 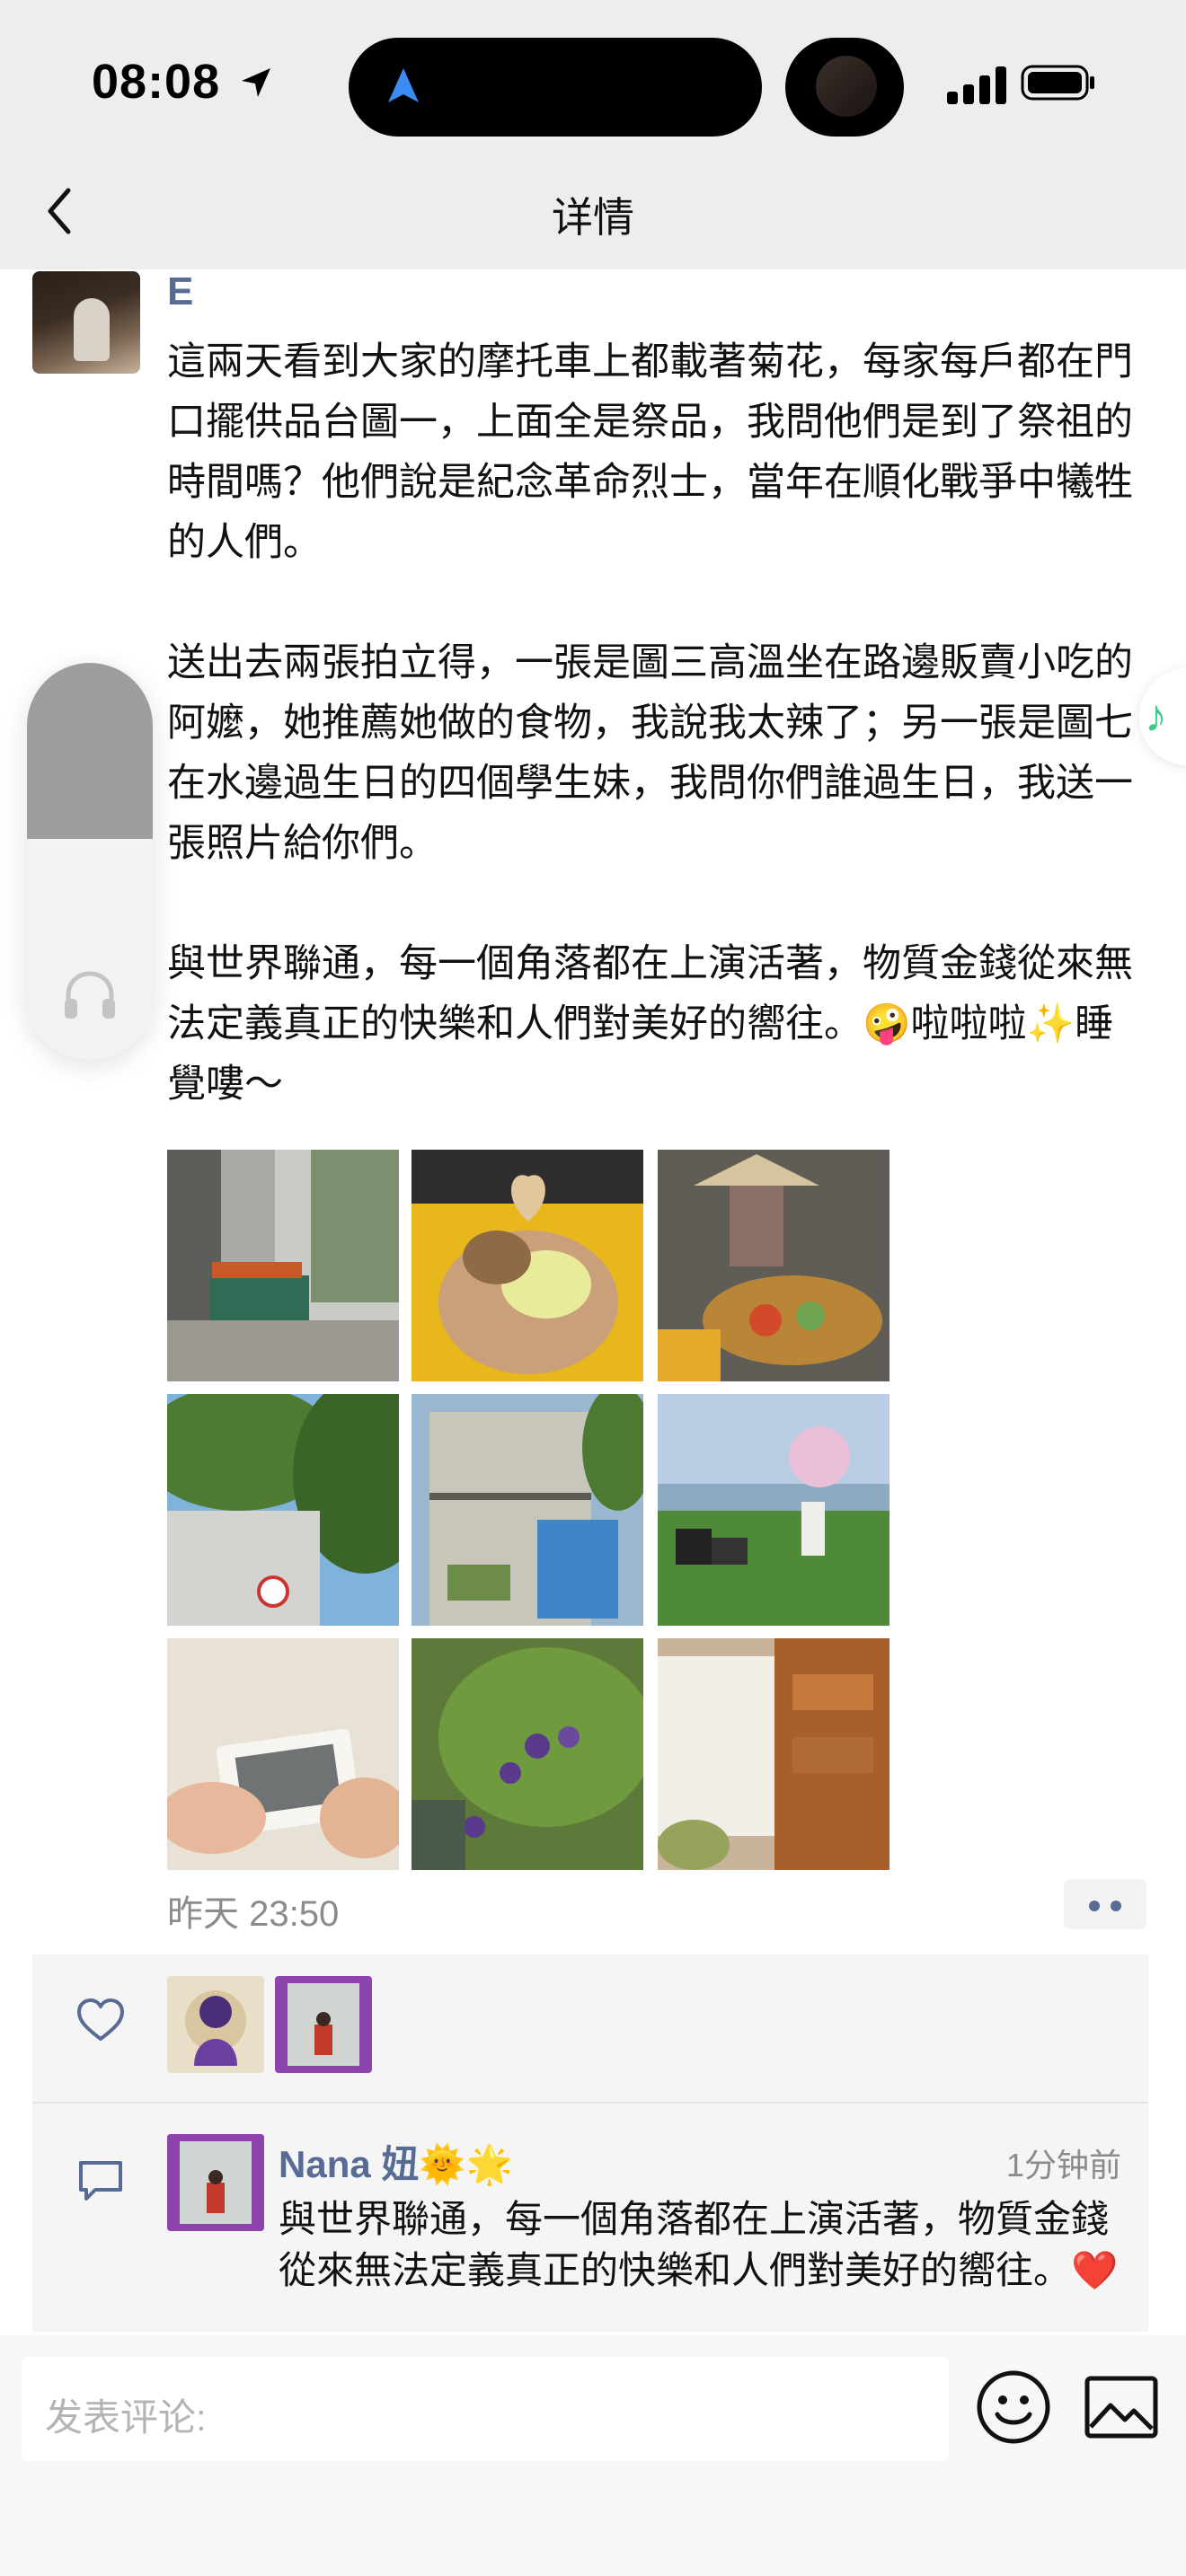 What do you see at coordinates (1156, 716) in the screenshot?
I see `music-note-icon: ♪` at bounding box center [1156, 716].